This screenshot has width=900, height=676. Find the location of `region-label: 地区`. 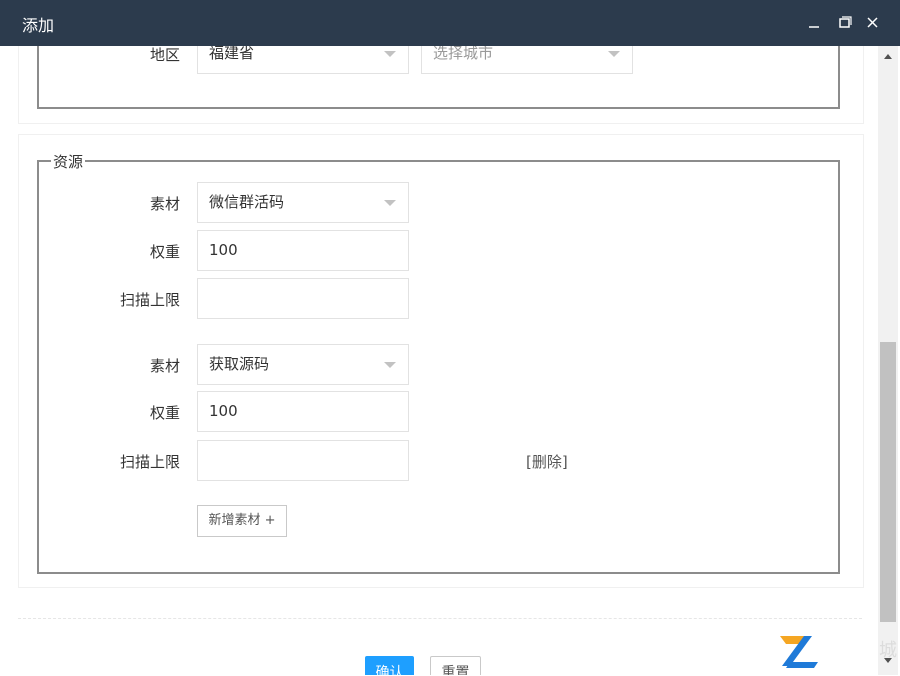

region-label: 地区 is located at coordinates (164, 55).